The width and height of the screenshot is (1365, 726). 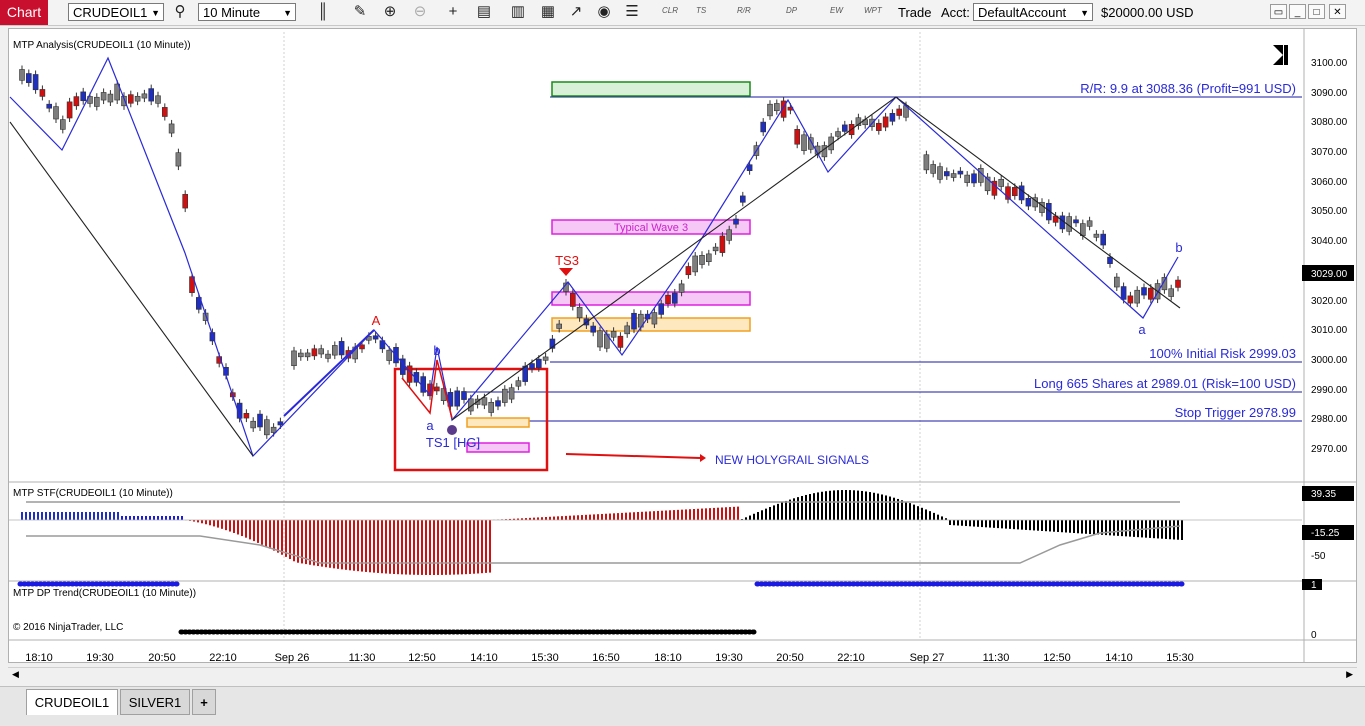 I want to click on time-tick: 12:50, so click(x=1057, y=658).